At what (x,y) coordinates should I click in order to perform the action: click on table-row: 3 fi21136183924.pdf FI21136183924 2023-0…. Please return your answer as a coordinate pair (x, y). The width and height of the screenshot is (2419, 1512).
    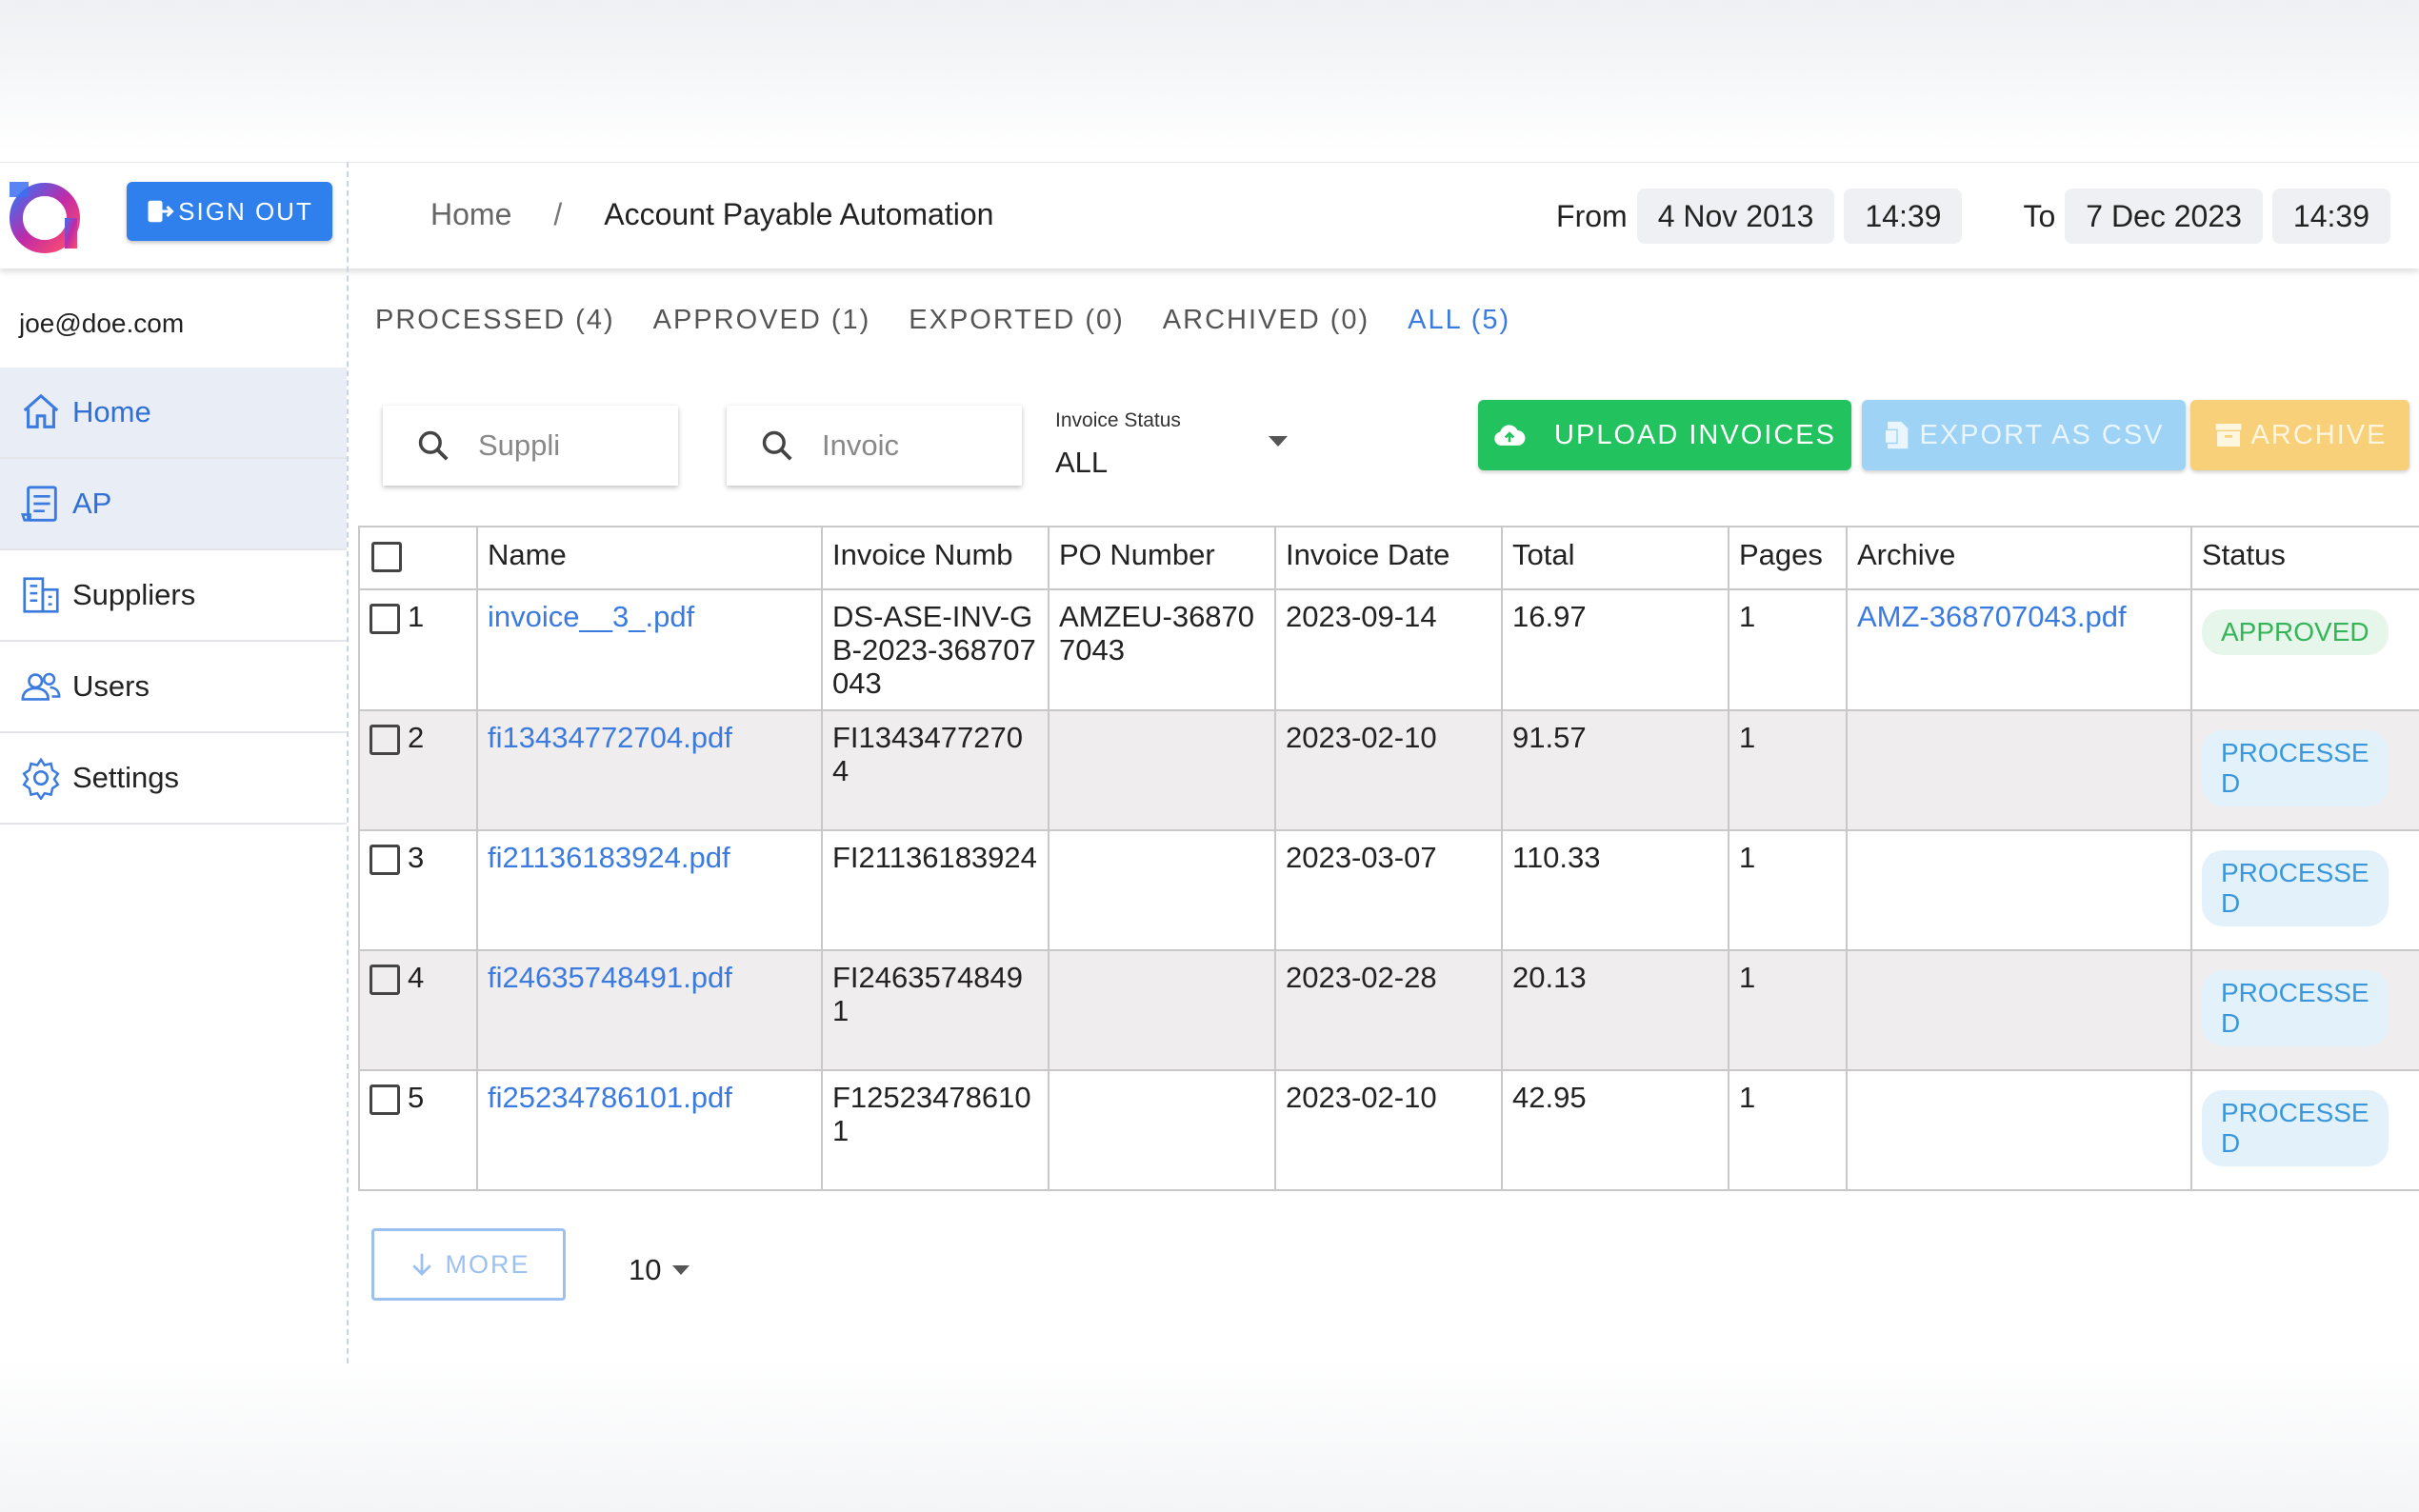
    Looking at the image, I should click on (1388, 890).